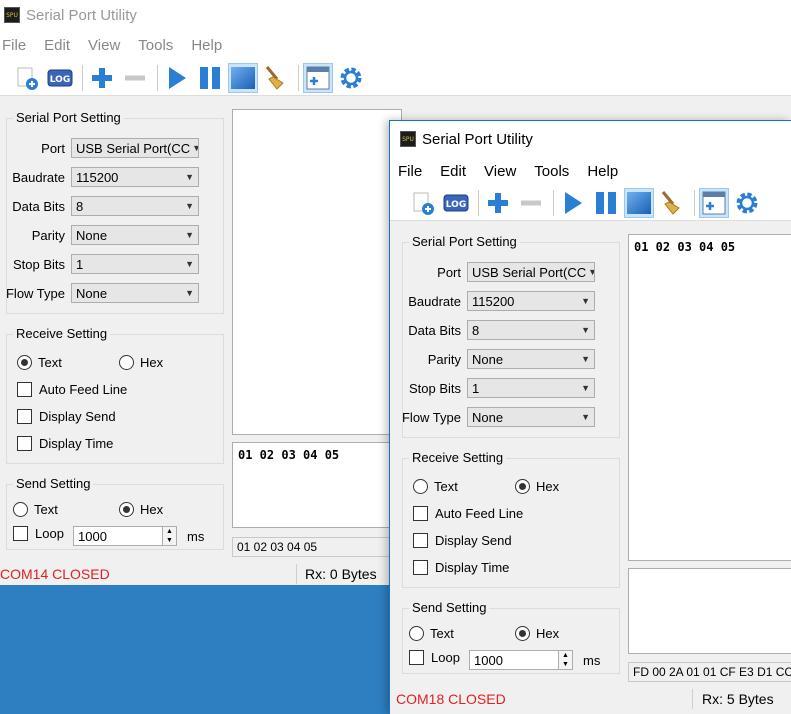  Describe the element at coordinates (488, 660) in the screenshot. I see `loop-interval-value: 1000` at that location.